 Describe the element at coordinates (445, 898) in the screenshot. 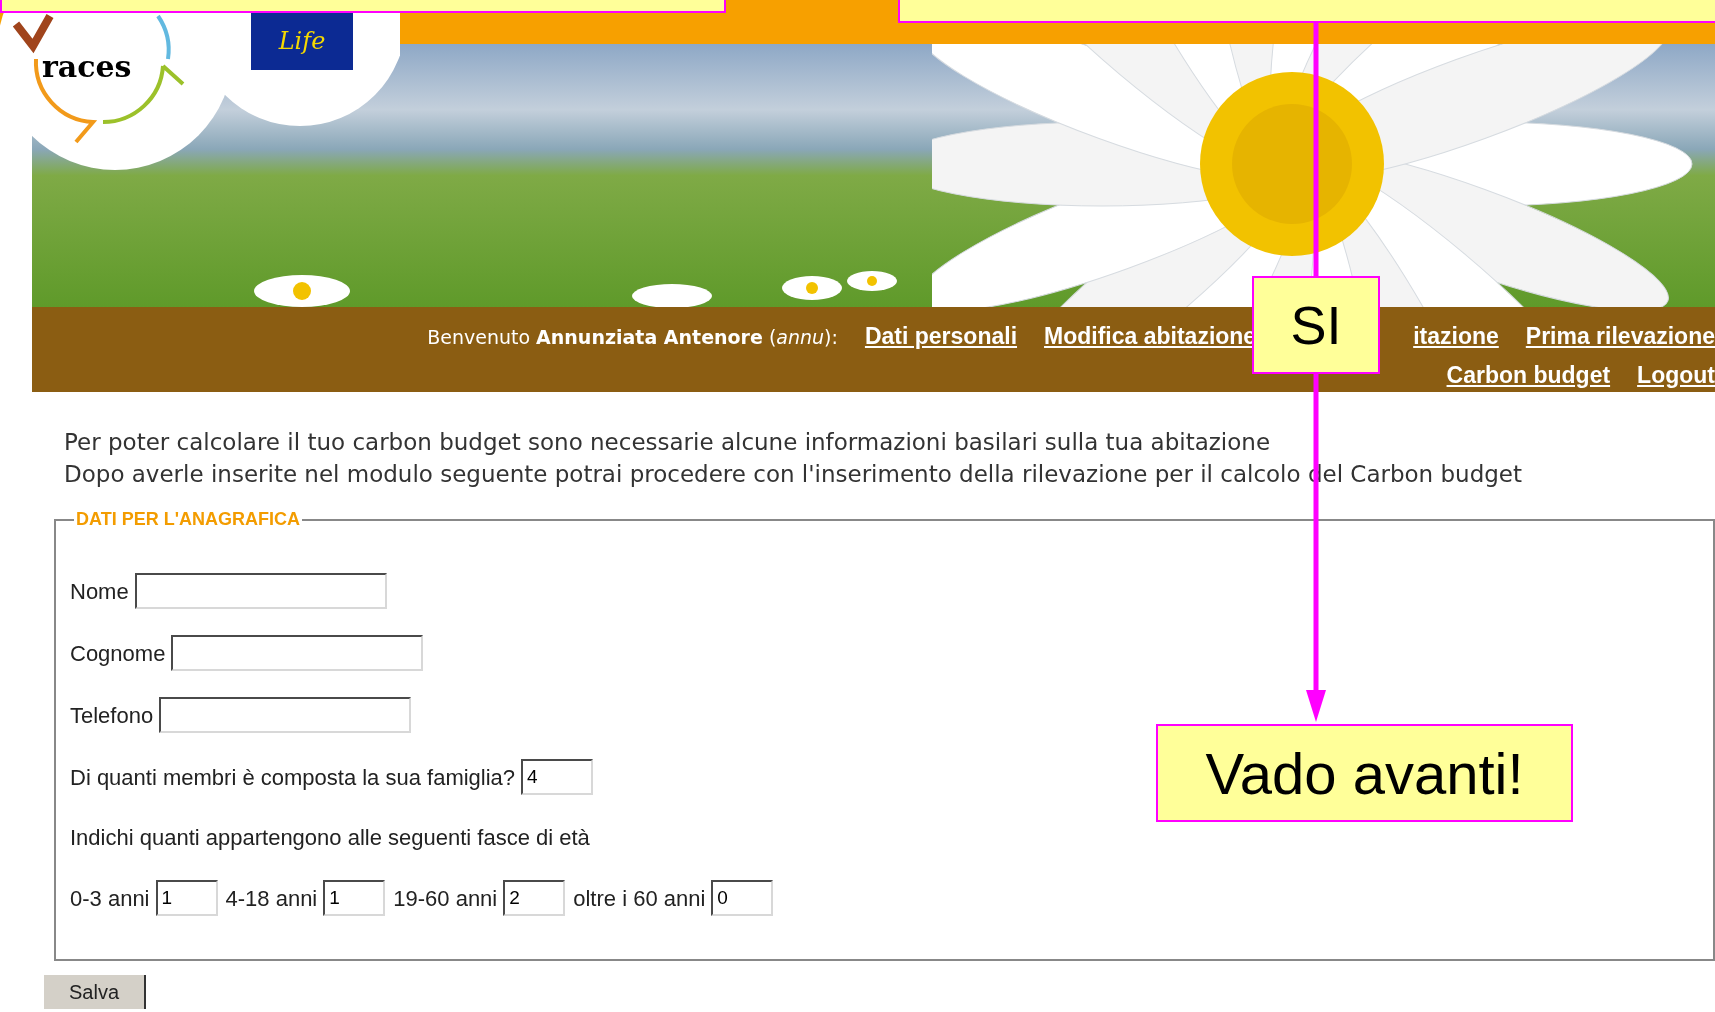

I see `field-label: 19-60 anni` at that location.